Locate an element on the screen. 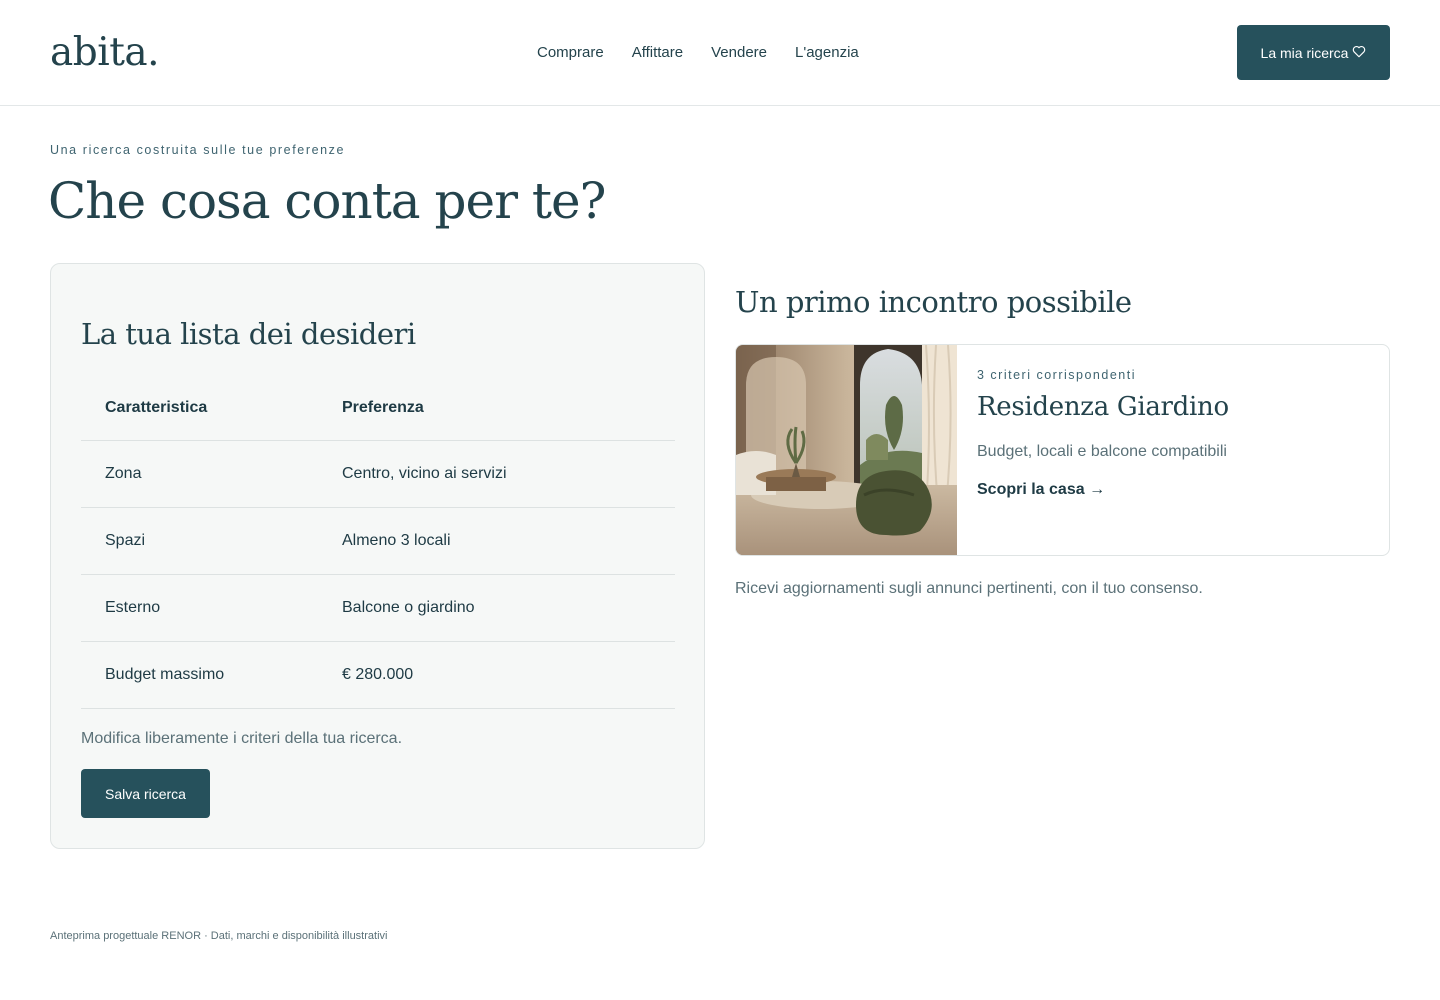 This screenshot has width=1440, height=1000. my-search-button: La mia ricerca is located at coordinates (1313, 52).